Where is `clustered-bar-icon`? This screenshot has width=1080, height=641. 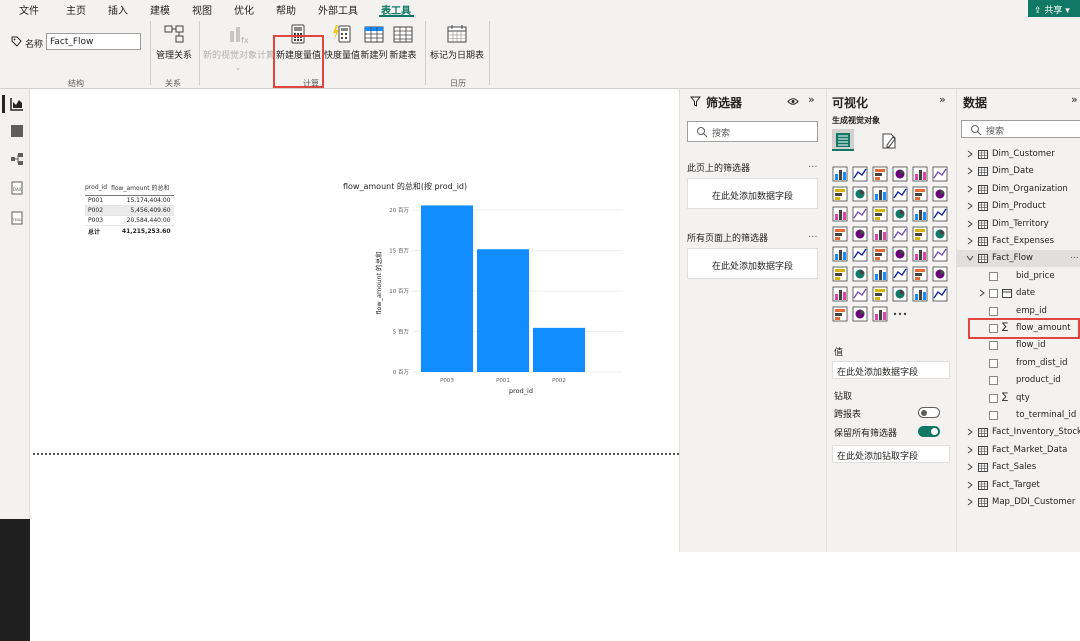 clustered-bar-icon is located at coordinates (880, 174).